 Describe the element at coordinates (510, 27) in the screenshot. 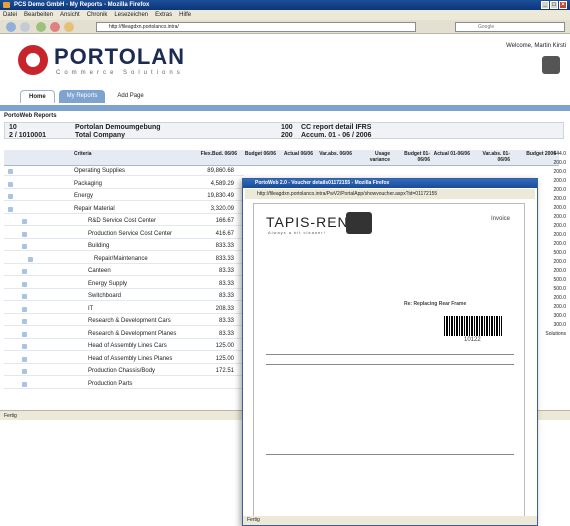

I see `search-input: Google` at that location.